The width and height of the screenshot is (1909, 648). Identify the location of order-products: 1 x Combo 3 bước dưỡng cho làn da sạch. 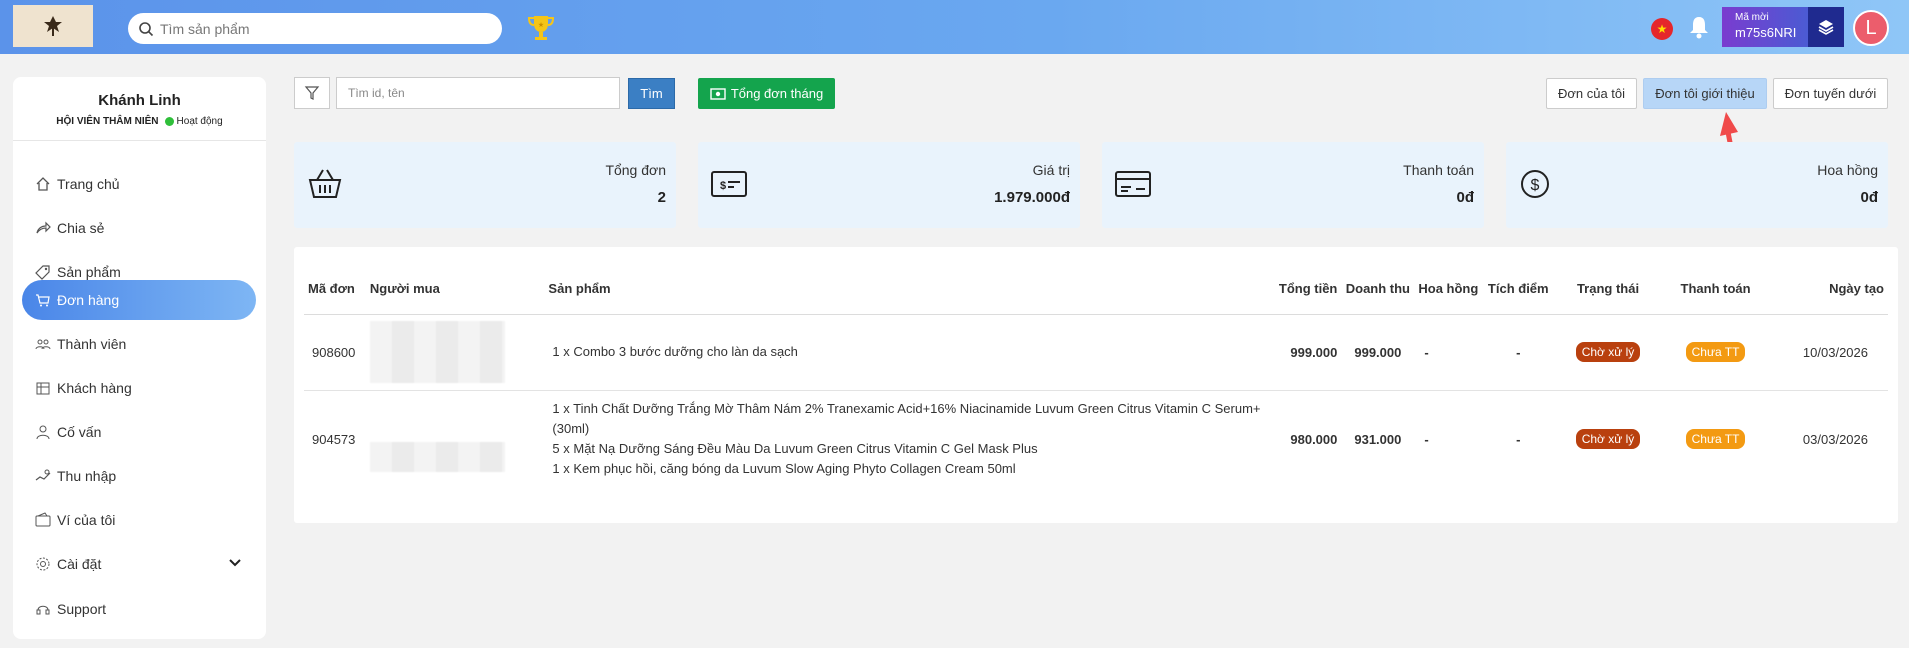
(909, 352).